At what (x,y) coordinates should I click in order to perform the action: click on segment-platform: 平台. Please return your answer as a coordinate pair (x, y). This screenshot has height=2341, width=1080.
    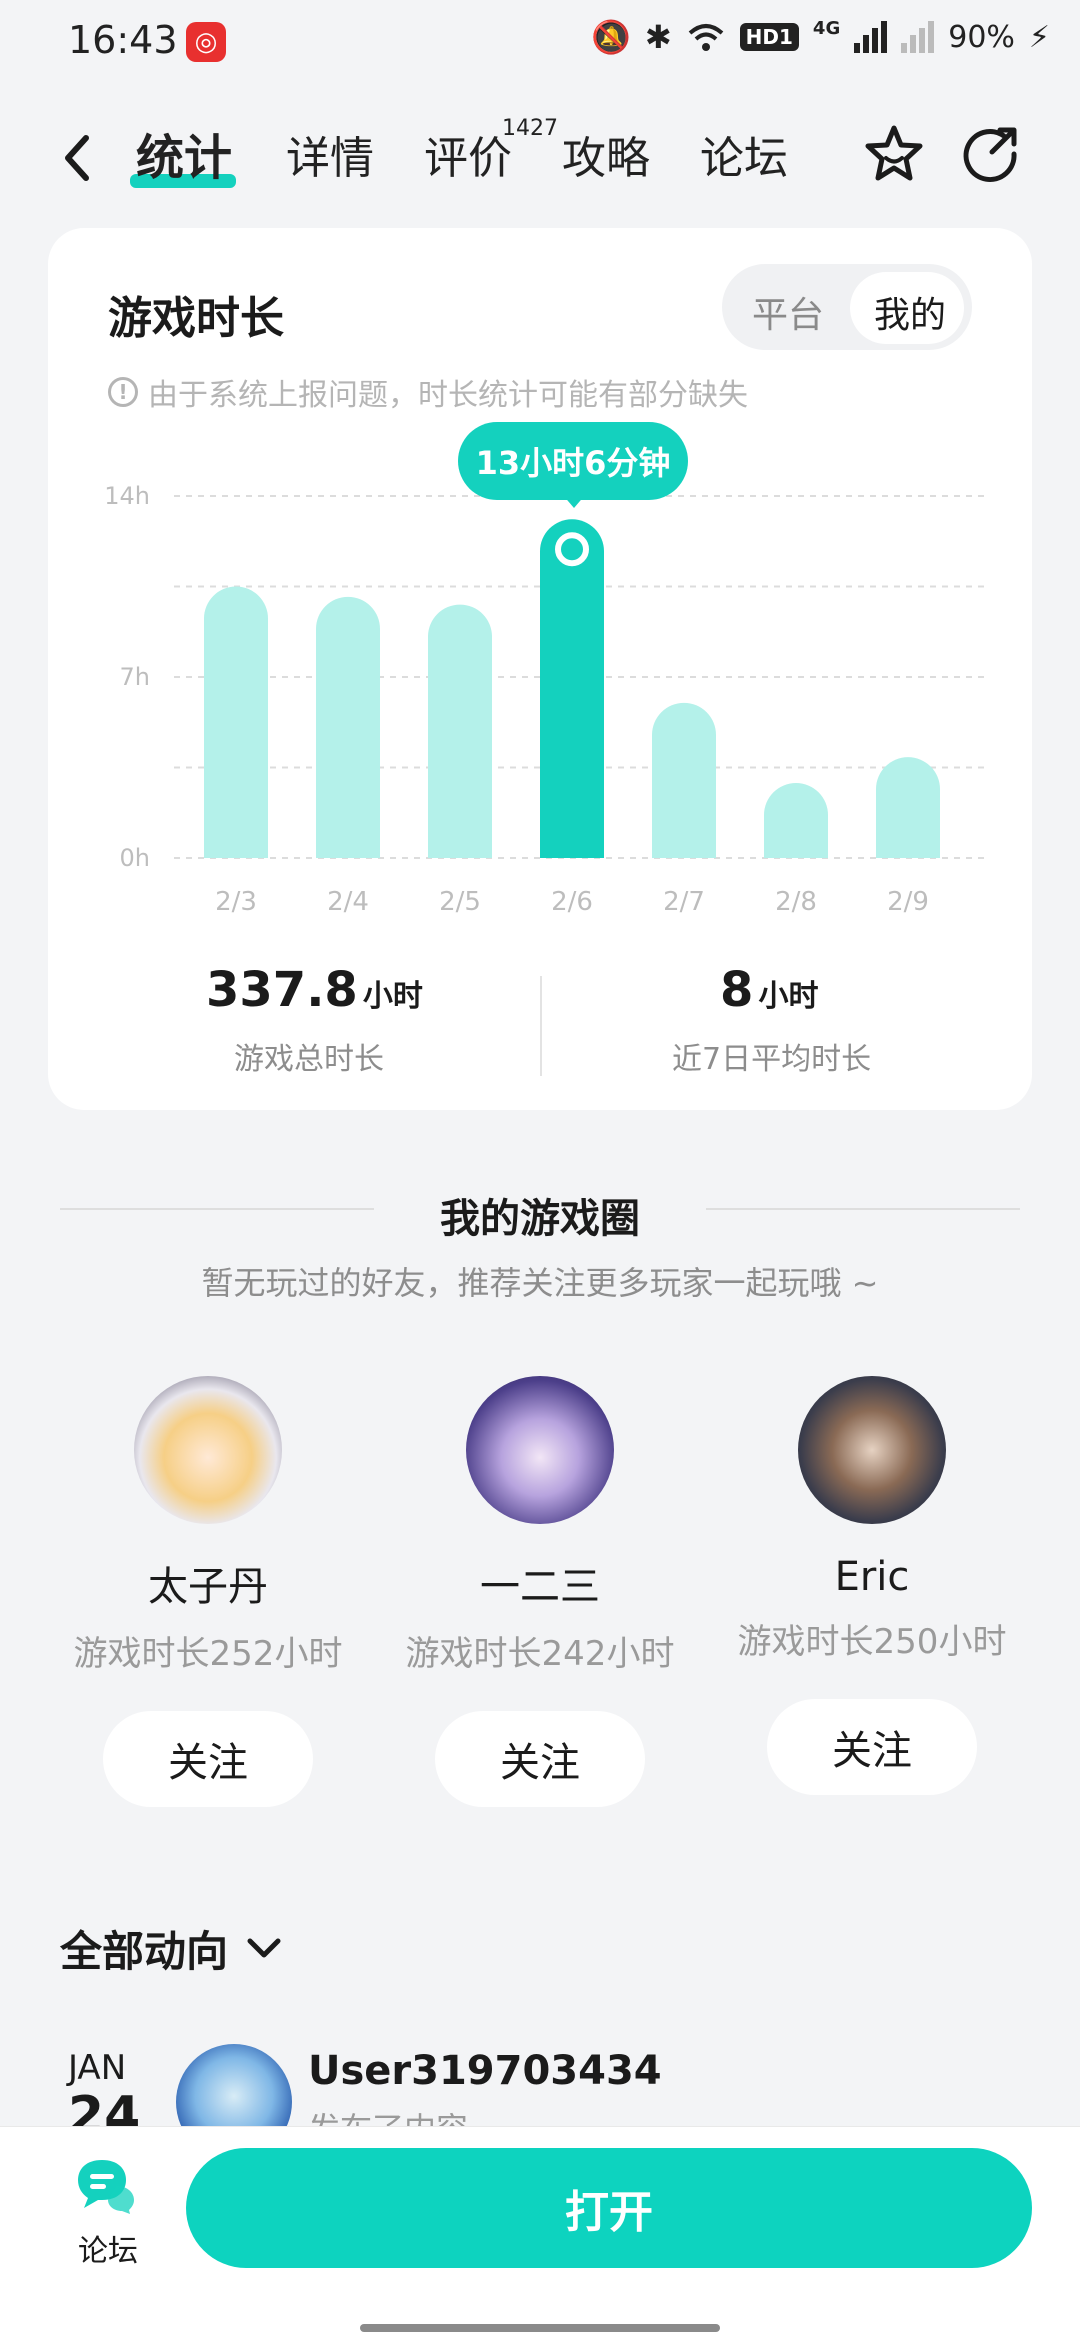
    Looking at the image, I should click on (788, 312).